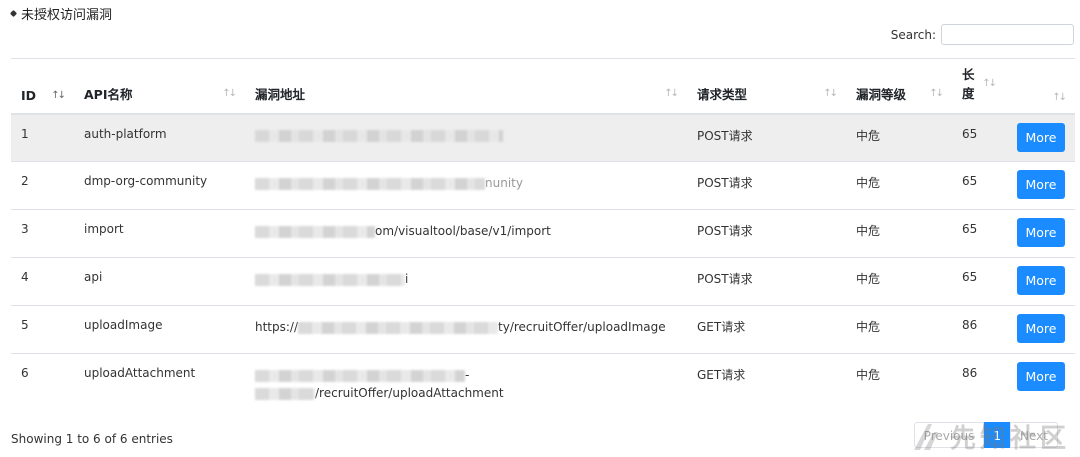 This screenshot has width=1080, height=457. Describe the element at coordinates (42, 86) in the screenshot. I see `header-id: ID ↑↓` at that location.